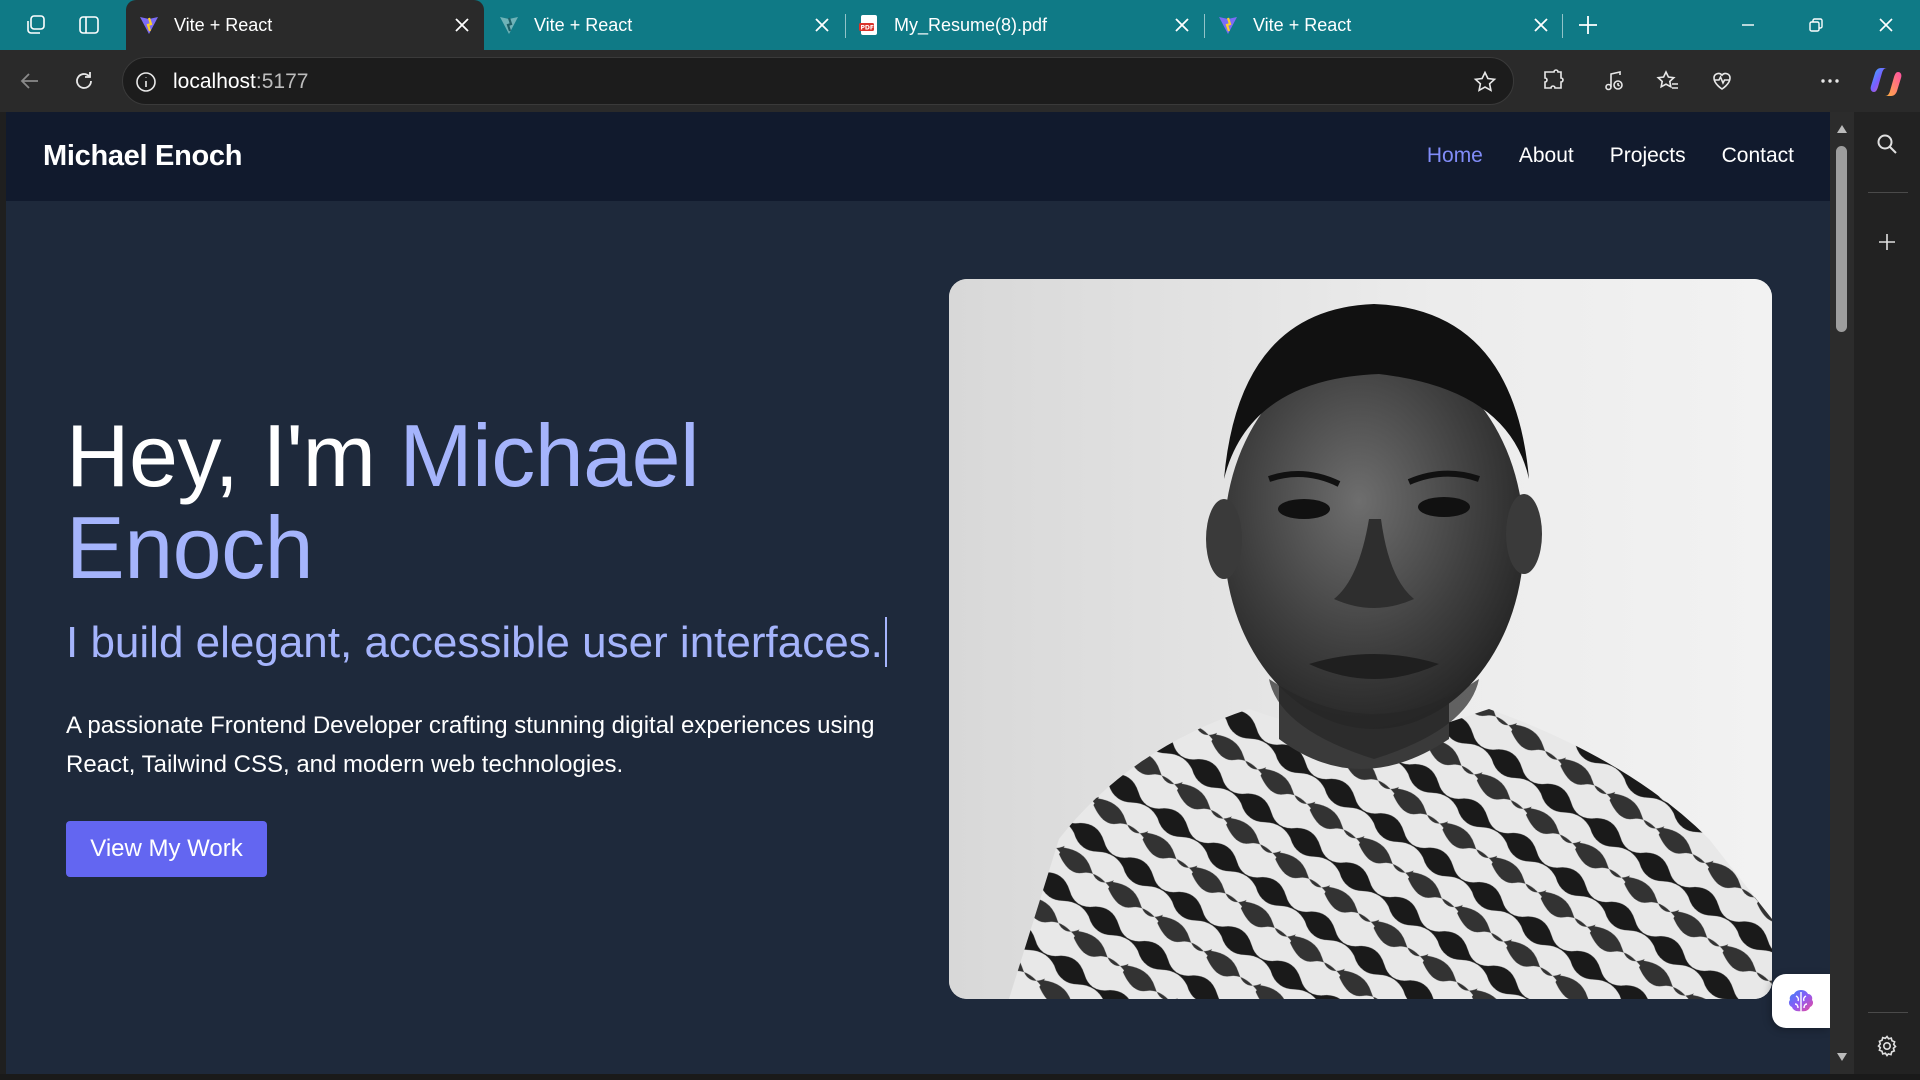 The width and height of the screenshot is (1920, 1080). Describe the element at coordinates (1886, 82) in the screenshot. I see `copilot-icon` at that location.